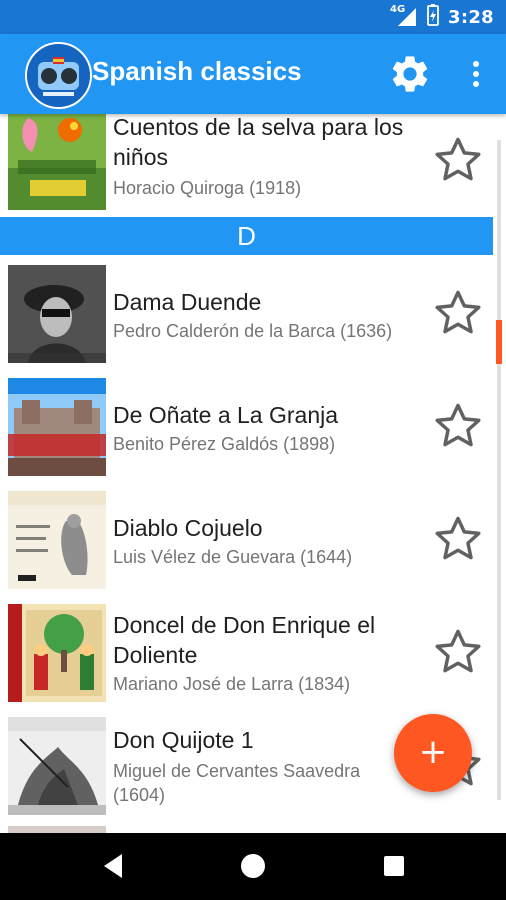 The height and width of the screenshot is (900, 506). I want to click on back-icon, so click(114, 866).